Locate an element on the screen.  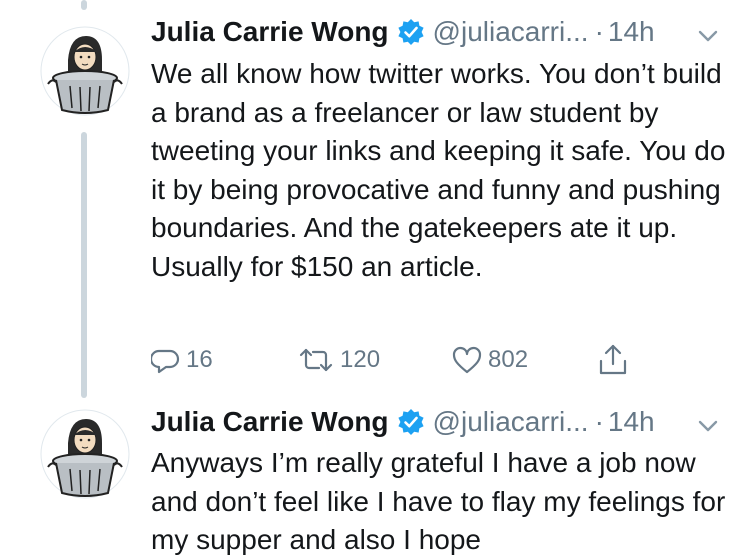
retweet-icon is located at coordinates (316, 360).